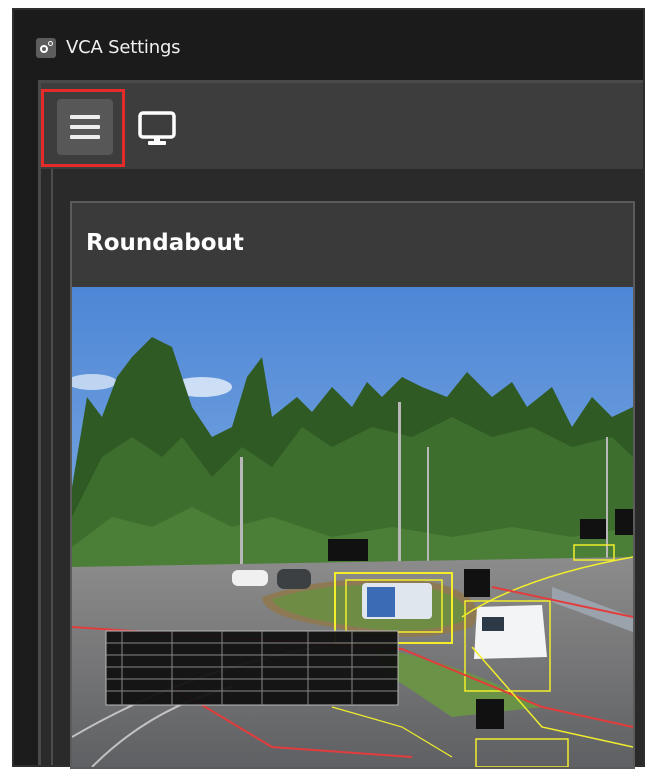  Describe the element at coordinates (328, 45) in the screenshot. I see `title-bar: VCA Settings` at that location.